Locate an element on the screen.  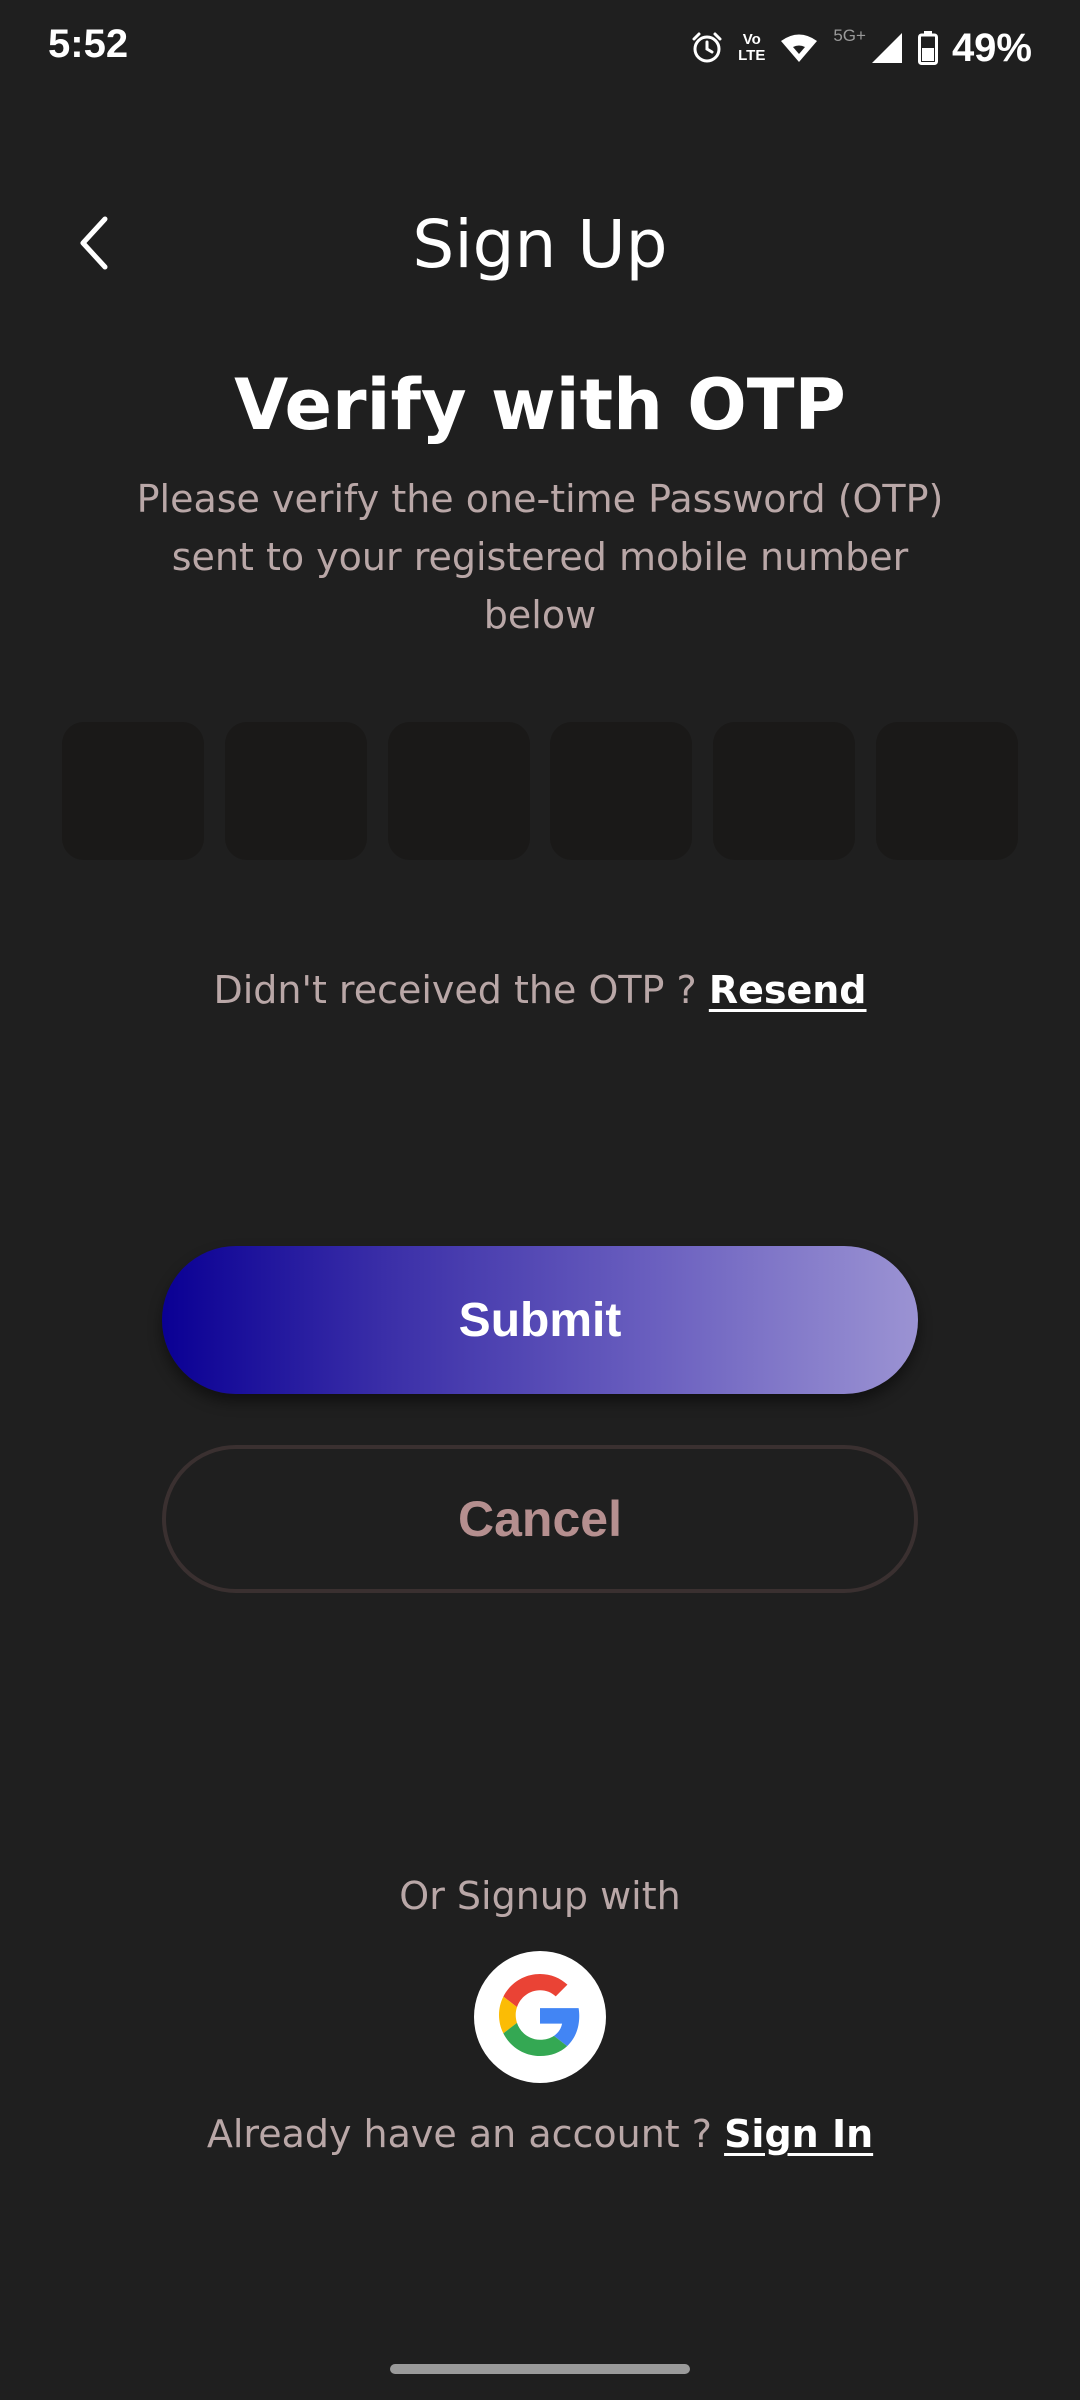
otp-input-row is located at coordinates (540, 791).